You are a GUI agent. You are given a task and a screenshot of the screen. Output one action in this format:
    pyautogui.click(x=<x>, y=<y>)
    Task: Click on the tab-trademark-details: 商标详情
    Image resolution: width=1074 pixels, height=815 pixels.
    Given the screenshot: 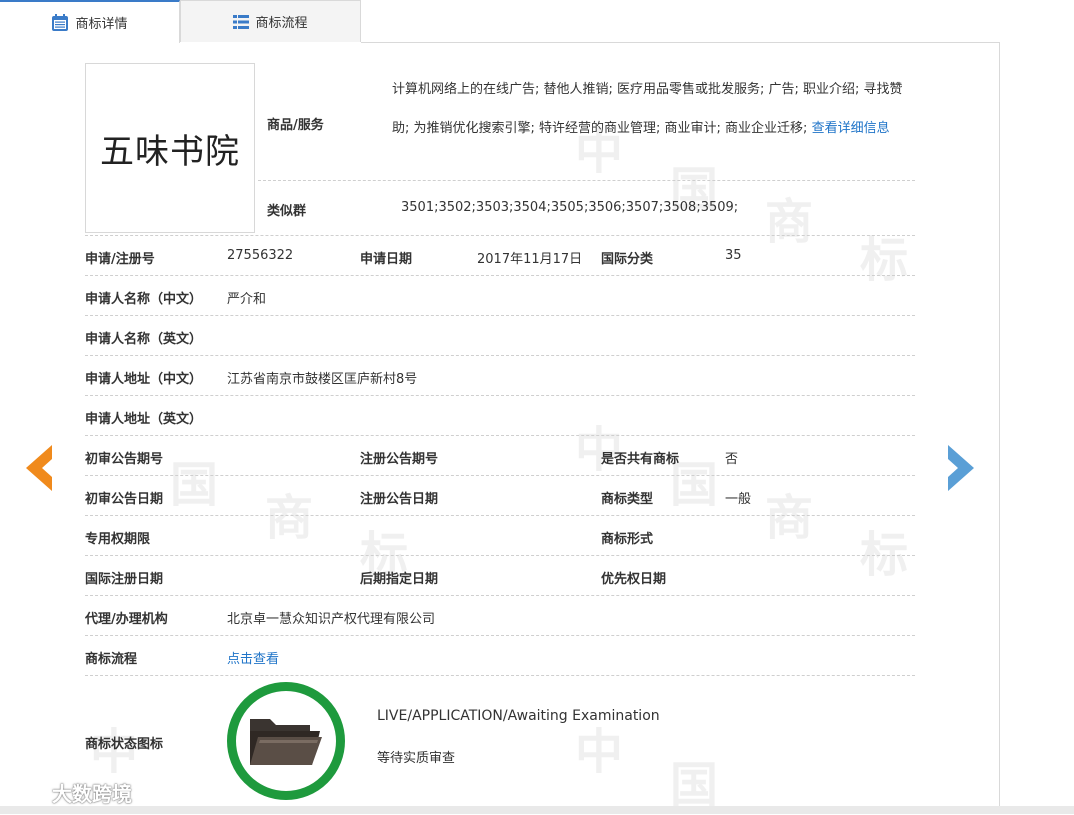 What is the action you would take?
    pyautogui.click(x=90, y=21)
    